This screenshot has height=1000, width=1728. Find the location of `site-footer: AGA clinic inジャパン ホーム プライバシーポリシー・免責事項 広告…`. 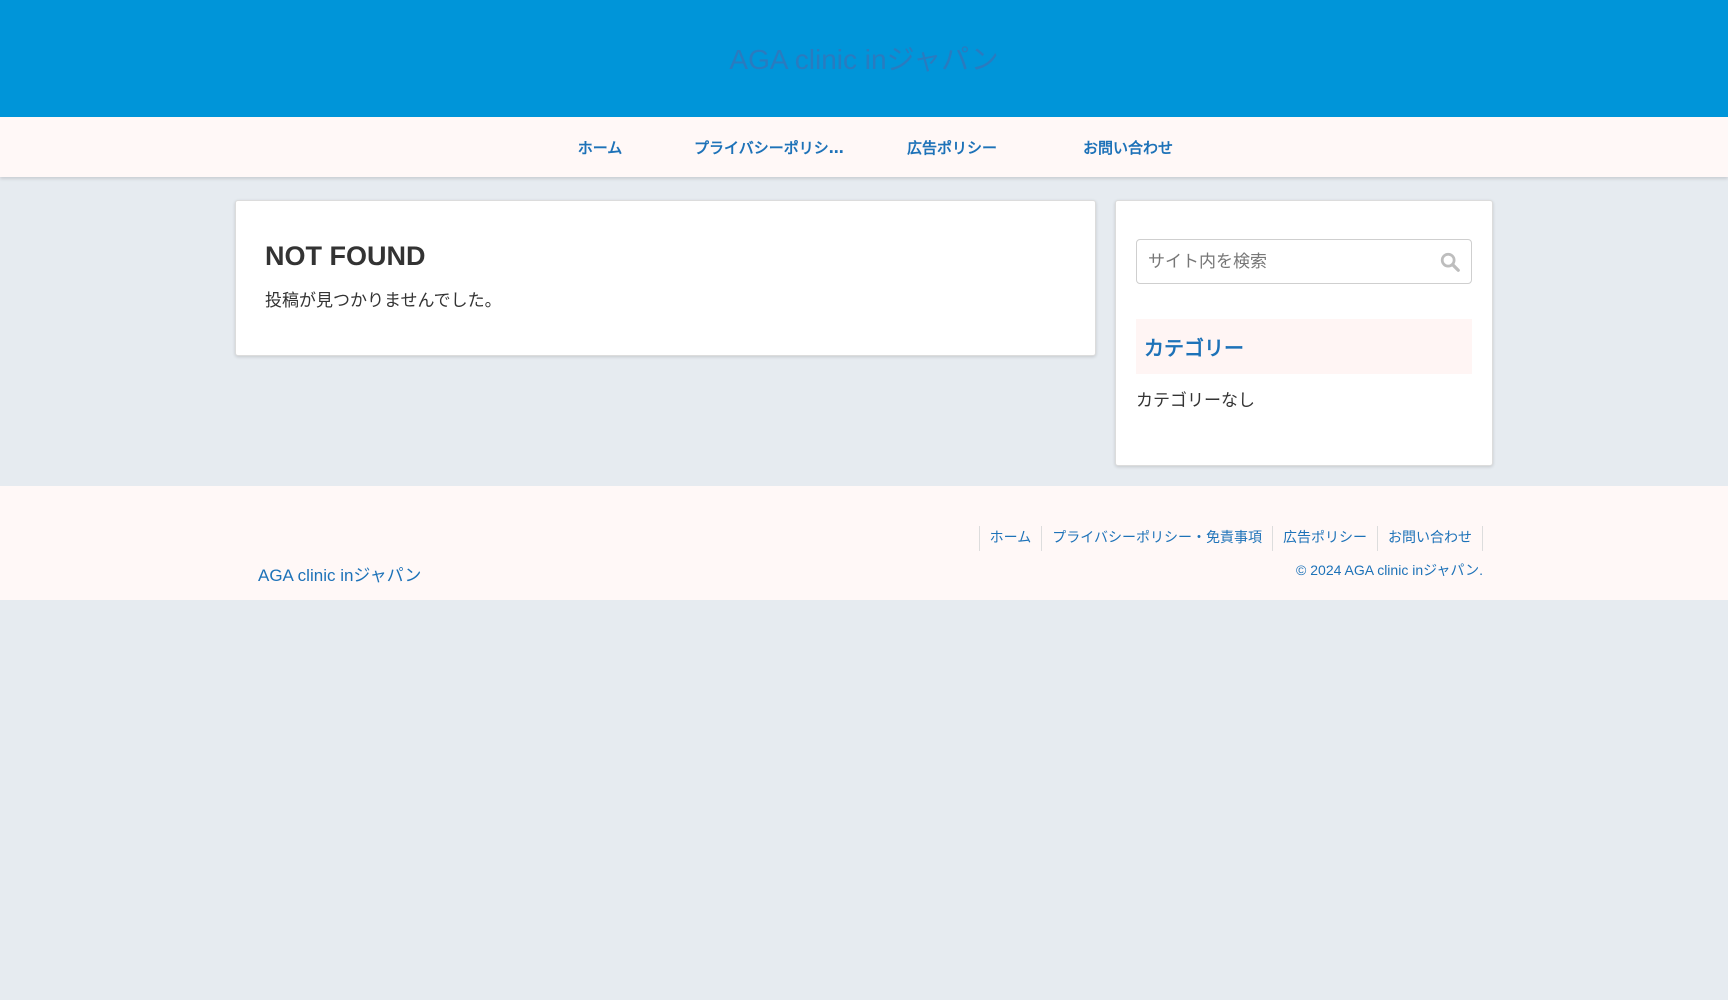

site-footer: AGA clinic inジャパン ホーム プライバシーポリシー・免責事項 広告… is located at coordinates (864, 543).